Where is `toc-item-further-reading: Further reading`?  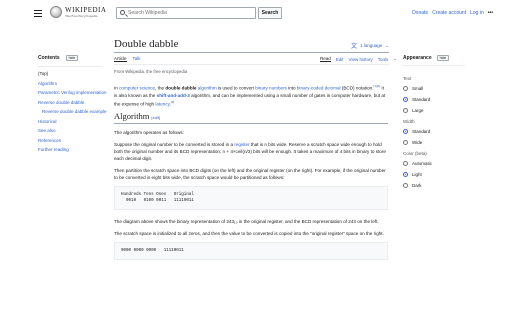
toc-item-further-reading: Further reading is located at coordinates (73, 149).